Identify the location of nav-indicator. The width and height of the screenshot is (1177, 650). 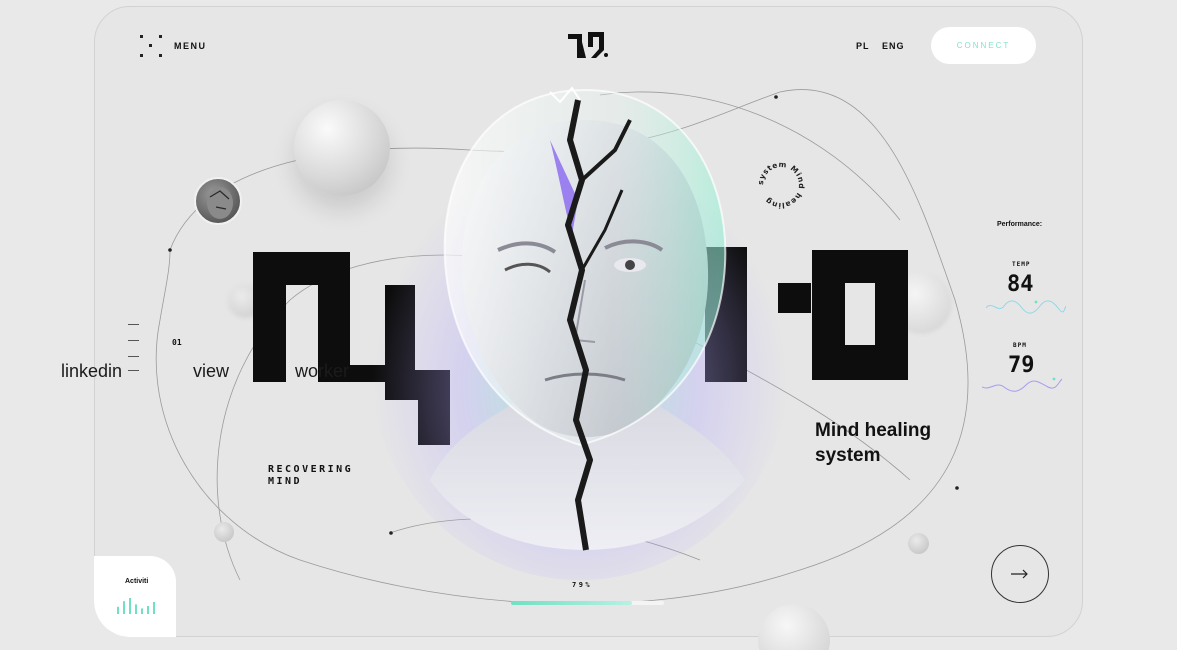
(134, 347).